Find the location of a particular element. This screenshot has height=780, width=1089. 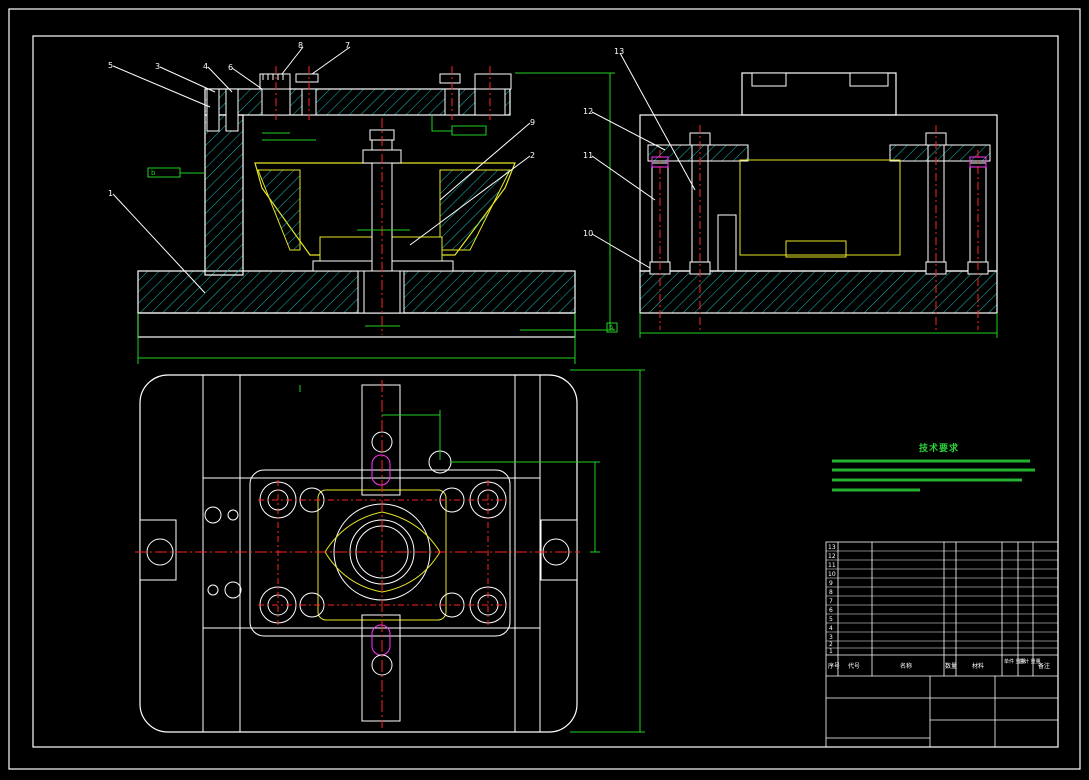

title-block-headers: 序号 代号 名称 数量 材料 单件 重量 总计 重量 备注 is located at coordinates (939, 664).